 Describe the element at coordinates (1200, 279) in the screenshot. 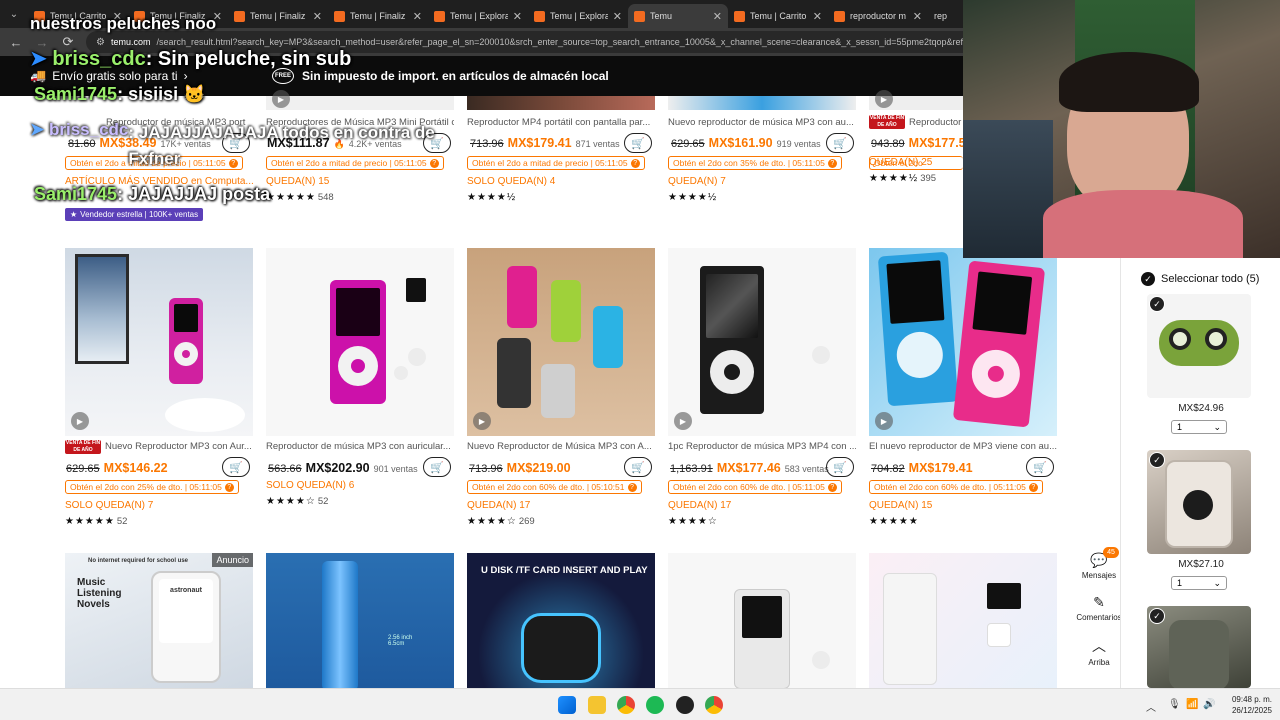

I see `select-all: ✓ Seleccionar todo (5)` at that location.